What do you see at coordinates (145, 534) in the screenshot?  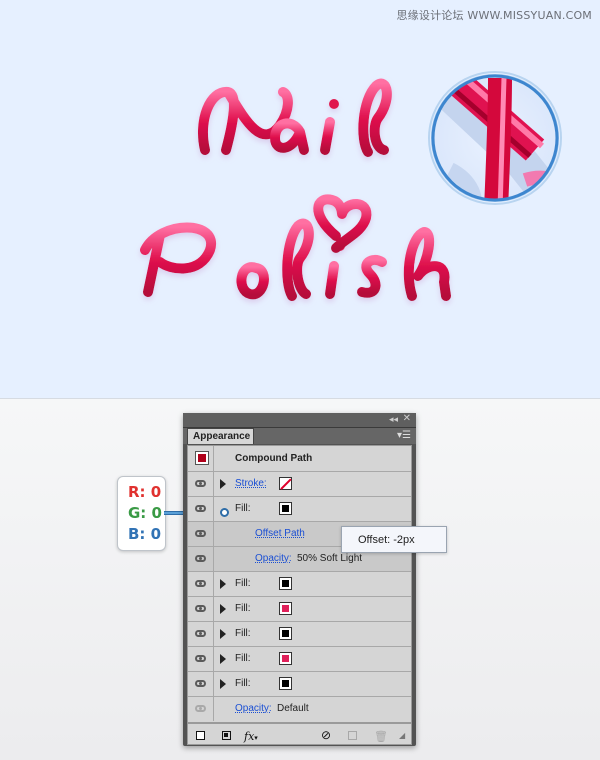 I see `rgb-b-value: B: 0` at bounding box center [145, 534].